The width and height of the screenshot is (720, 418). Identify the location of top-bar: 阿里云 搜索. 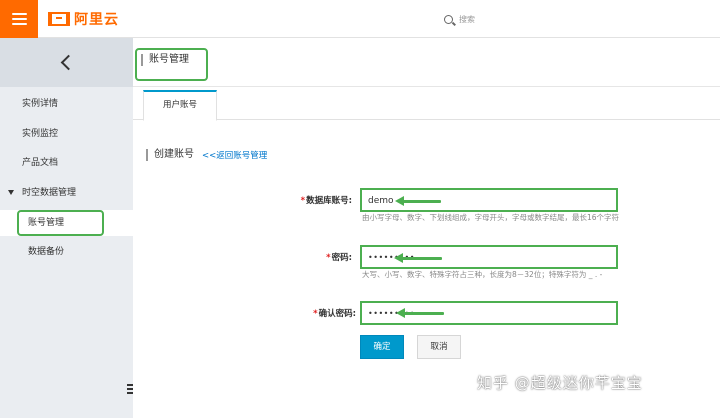
(360, 19).